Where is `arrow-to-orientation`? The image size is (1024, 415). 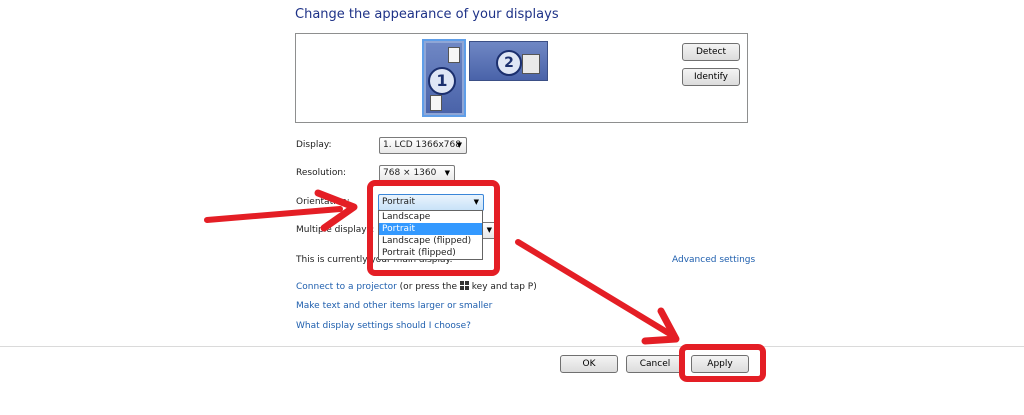
arrow-to-orientation is located at coordinates (273, 214).